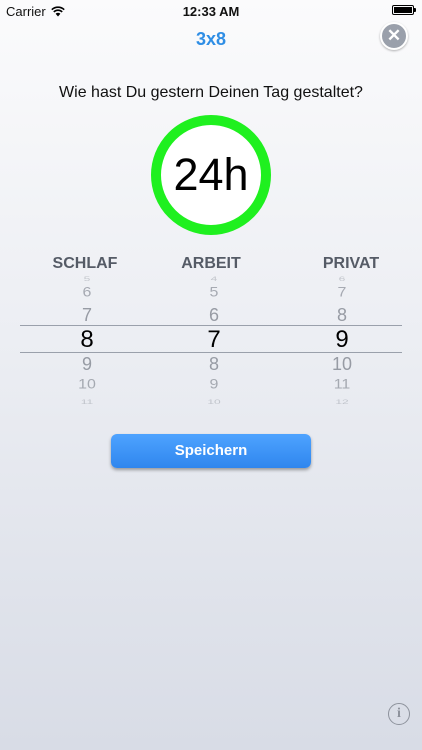  What do you see at coordinates (351, 263) in the screenshot?
I see `column-header-privat: PRIVAT` at bounding box center [351, 263].